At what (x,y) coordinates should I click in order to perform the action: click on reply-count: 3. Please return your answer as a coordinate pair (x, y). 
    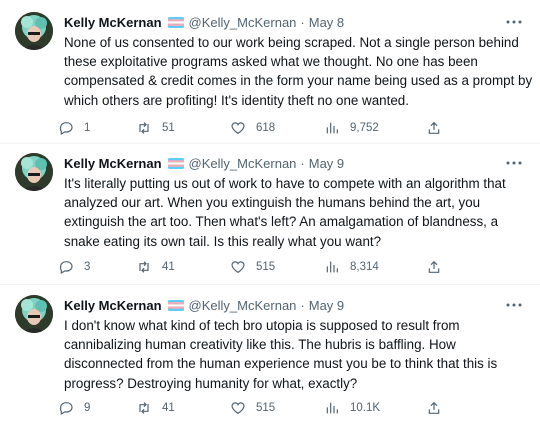
    Looking at the image, I should click on (87, 267).